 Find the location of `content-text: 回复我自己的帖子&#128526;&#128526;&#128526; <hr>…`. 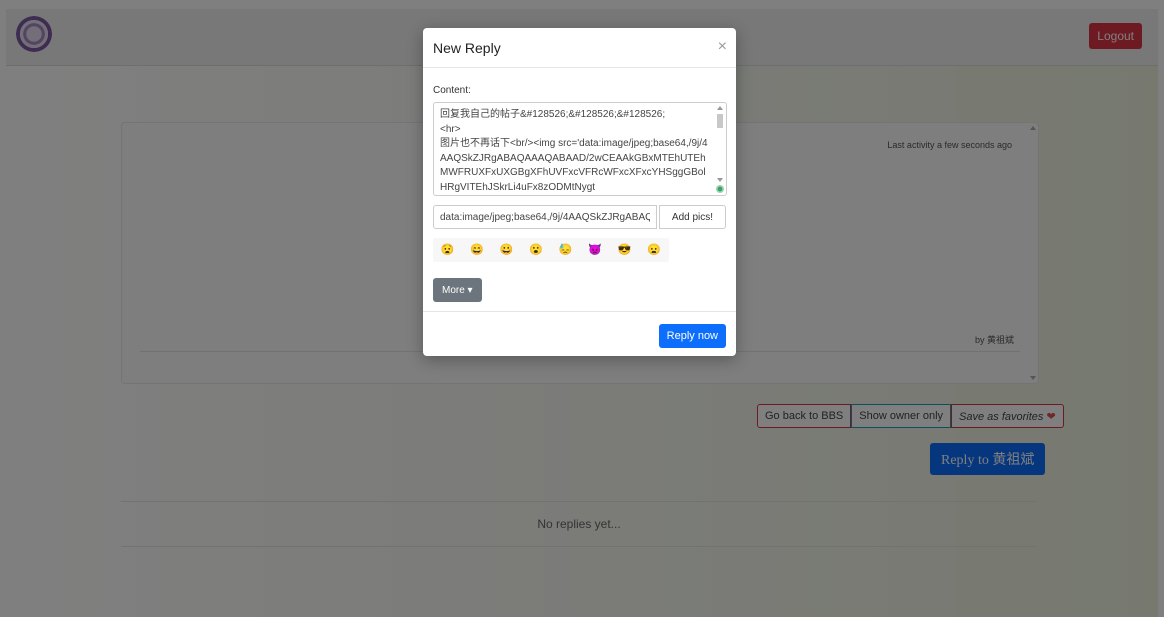

content-text: 回复我自己的帖子&#128526;&#128526;&#128526; <hr>… is located at coordinates (575, 151).